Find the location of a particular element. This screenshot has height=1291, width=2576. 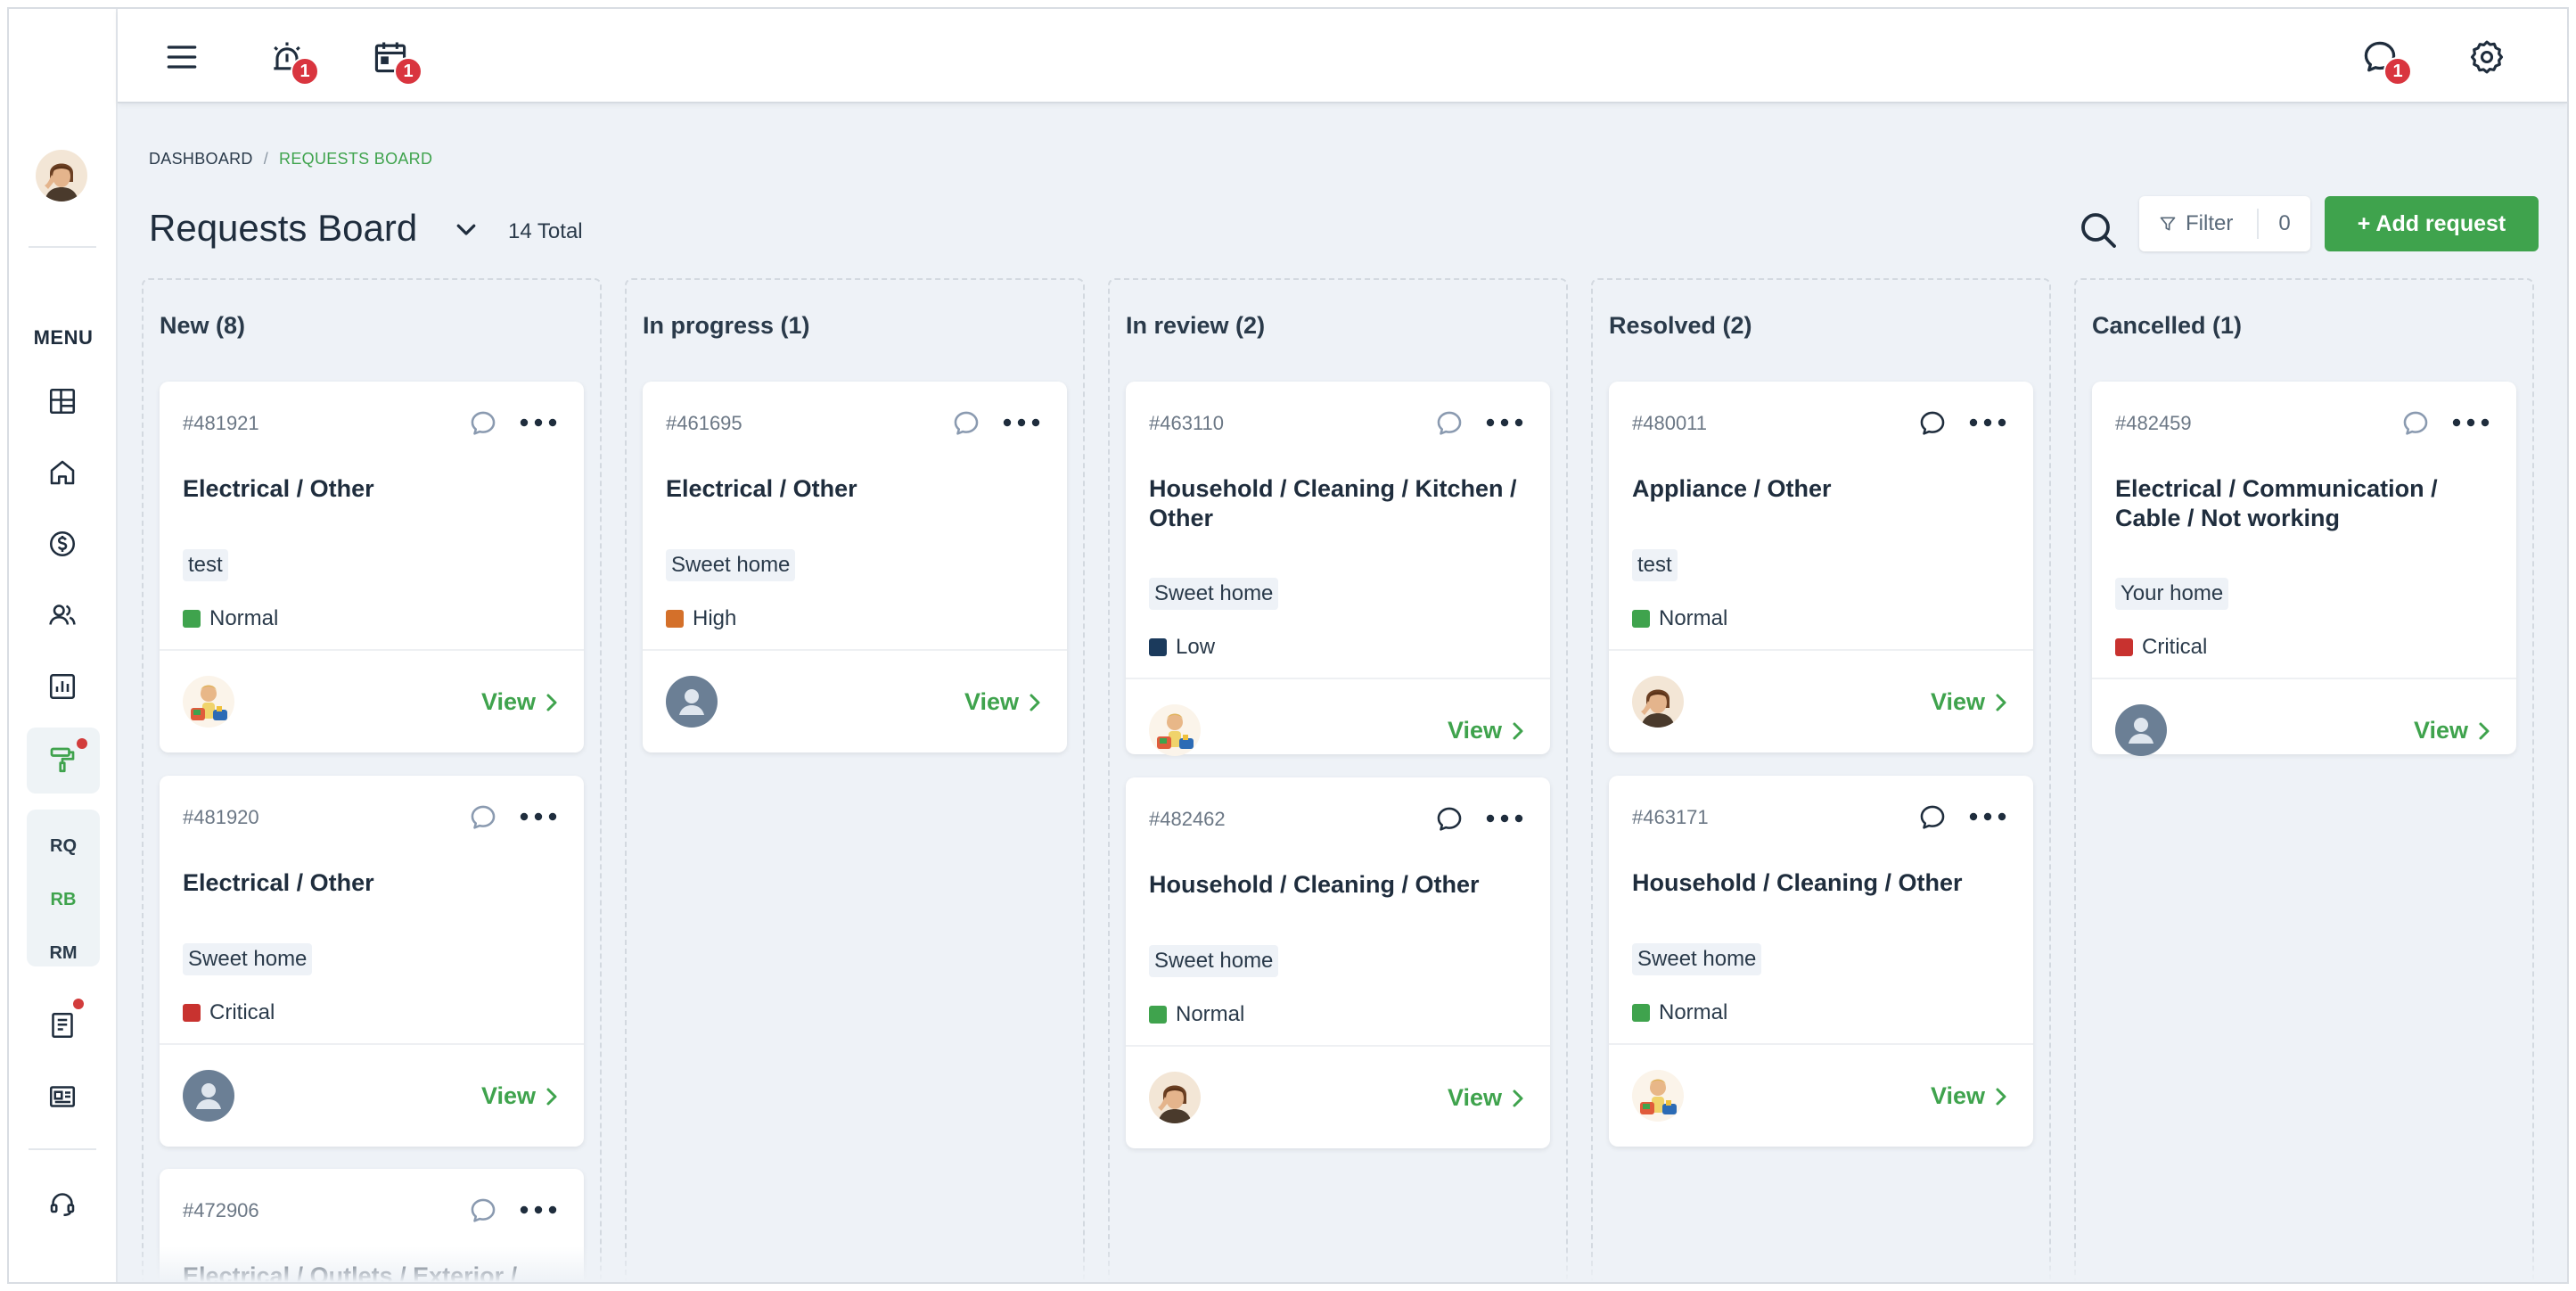

id-card-icon is located at coordinates (62, 1096).